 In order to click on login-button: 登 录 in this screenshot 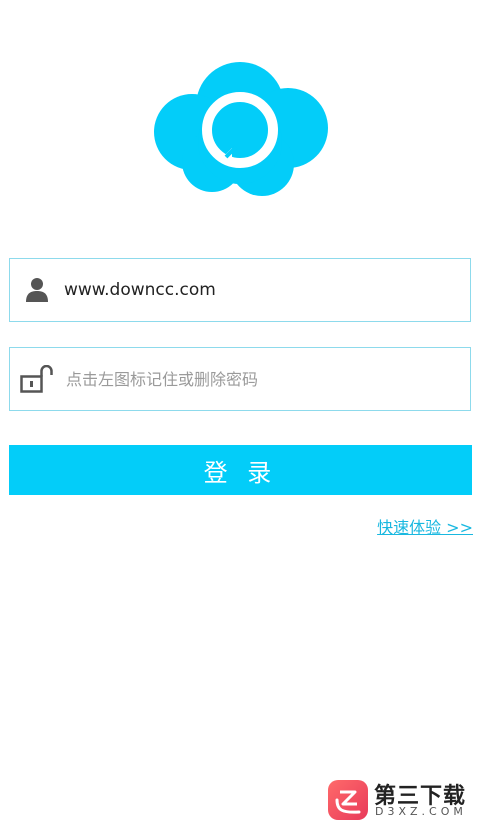, I will do `click(240, 470)`.